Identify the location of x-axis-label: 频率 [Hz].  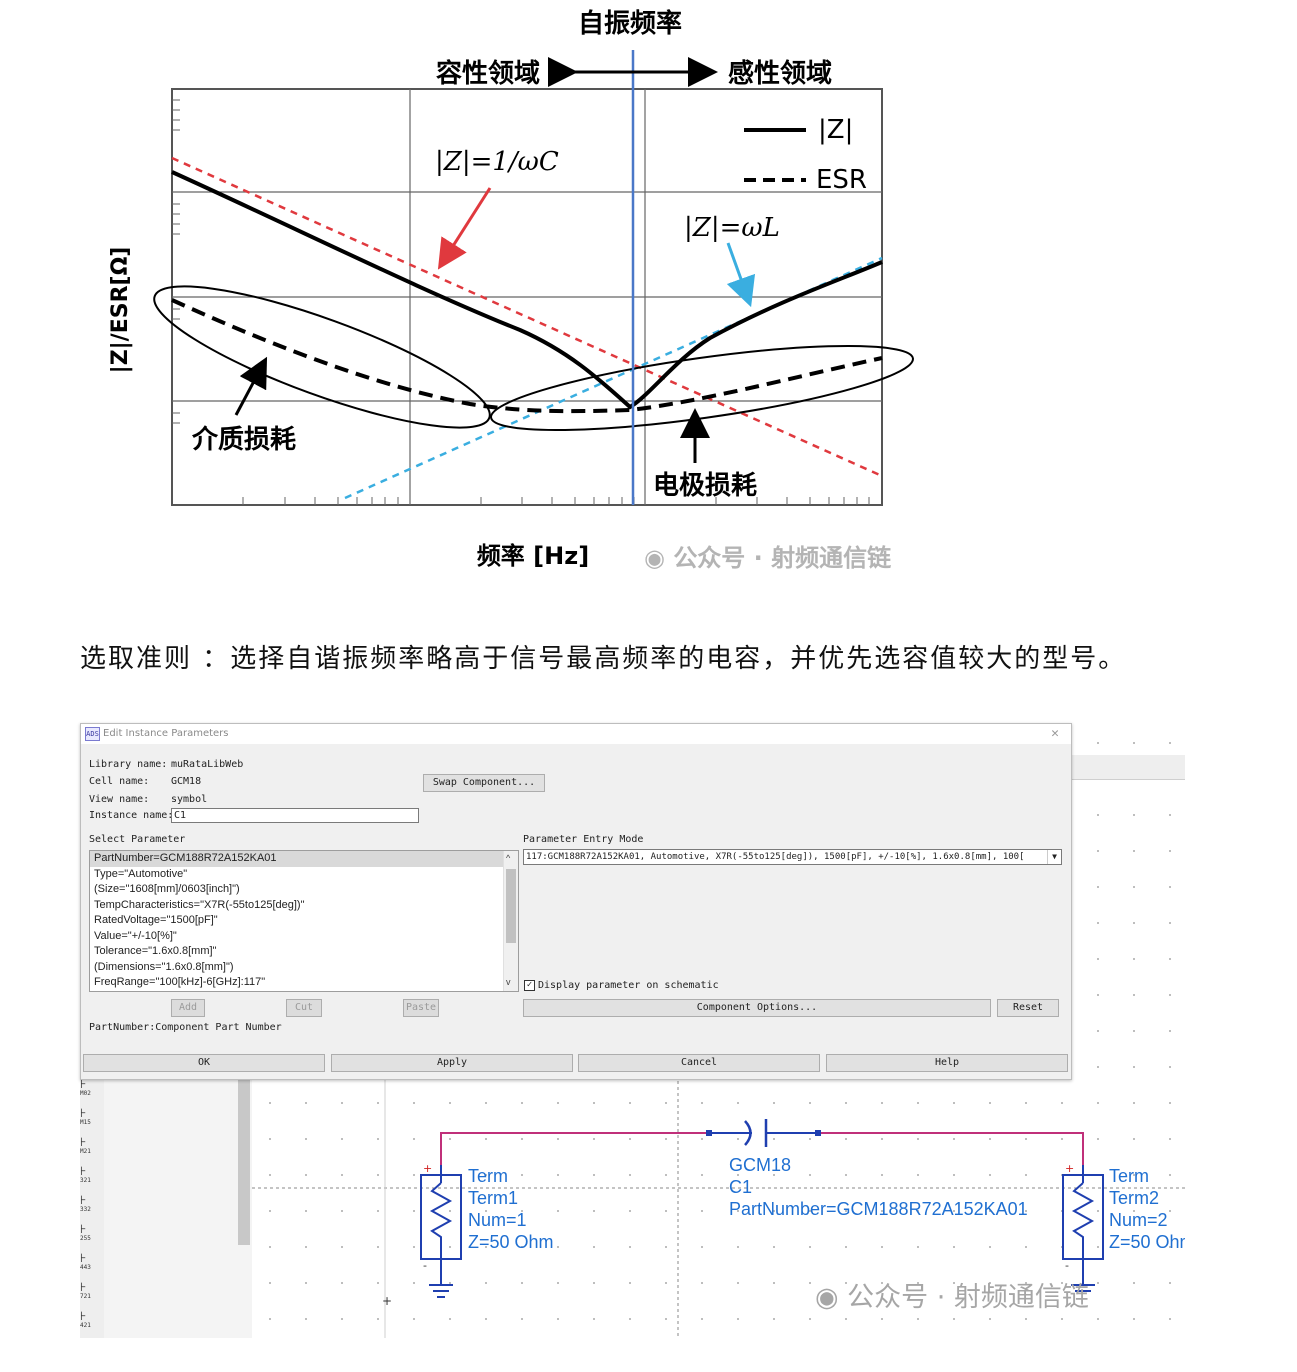
(533, 556).